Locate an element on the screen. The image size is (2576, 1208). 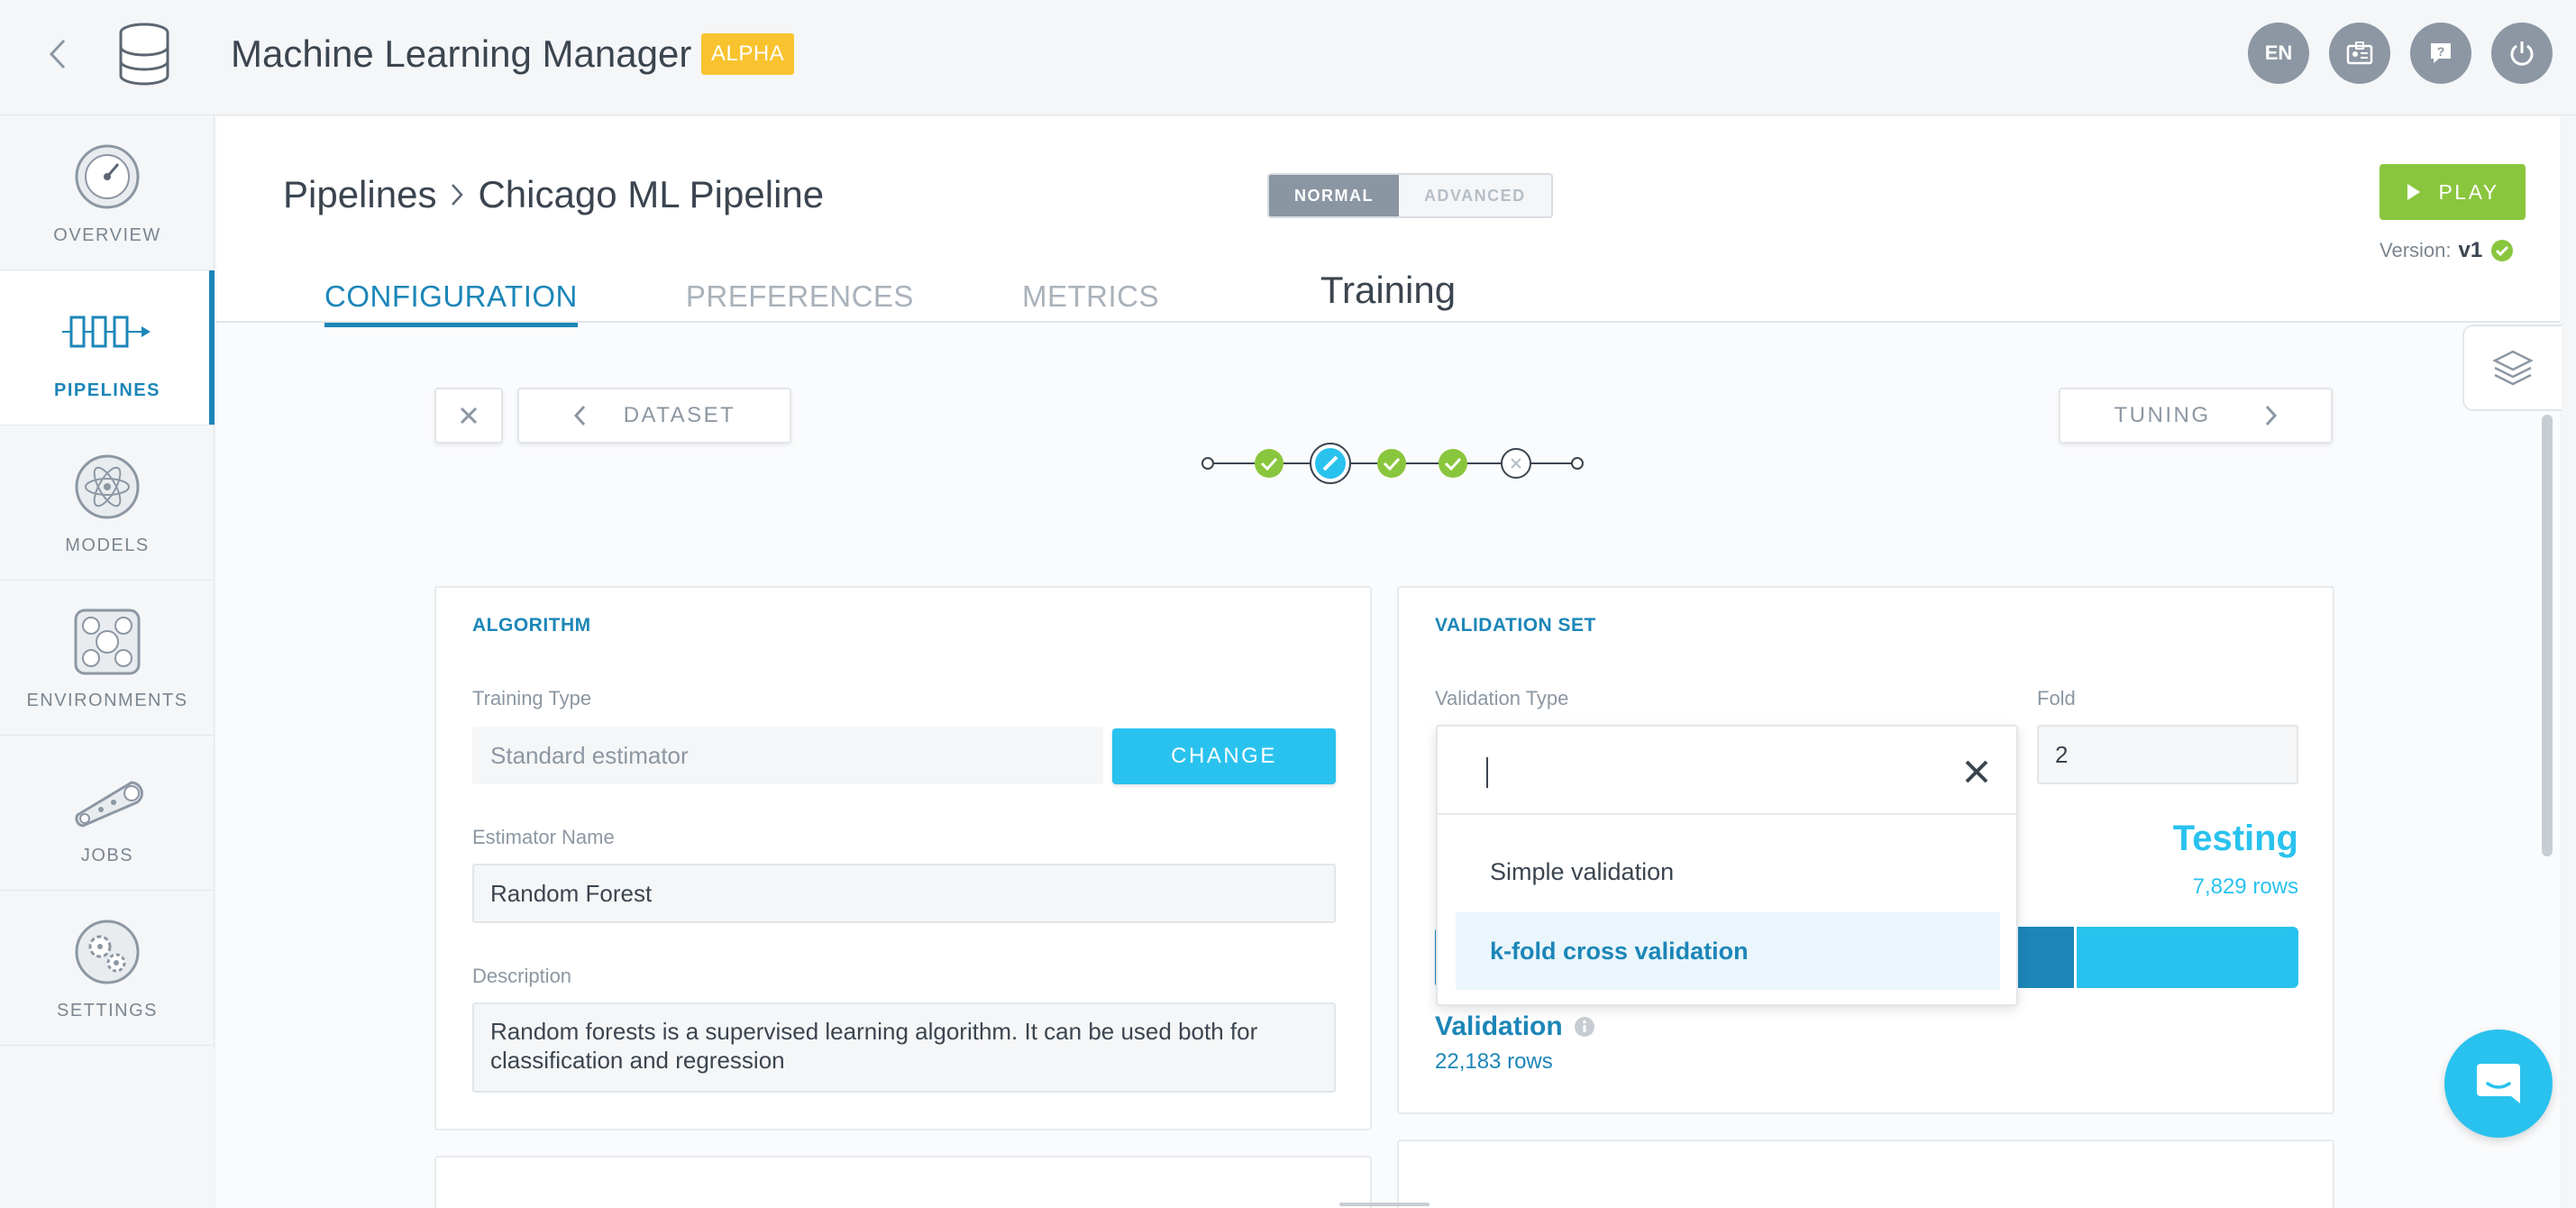
id-card-button is located at coordinates (2359, 53).